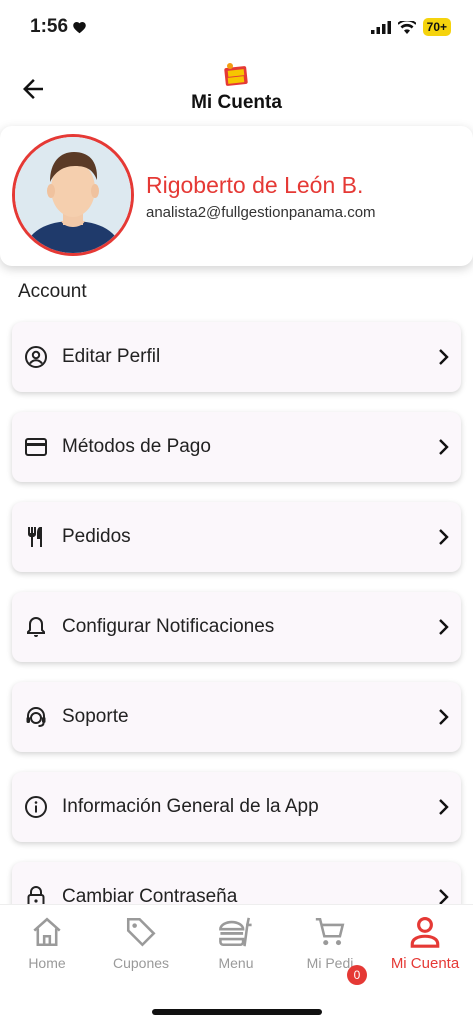 The height and width of the screenshot is (1024, 473). I want to click on brand-logo, so click(236, 74).